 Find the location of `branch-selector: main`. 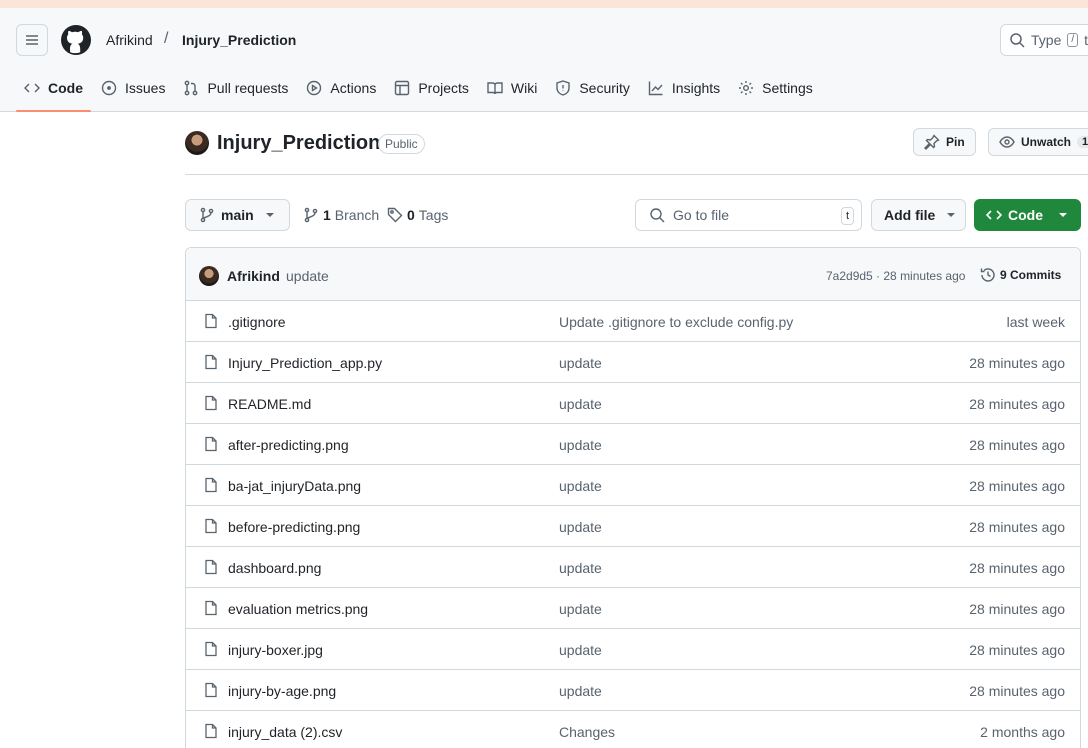

branch-selector: main is located at coordinates (237, 215).